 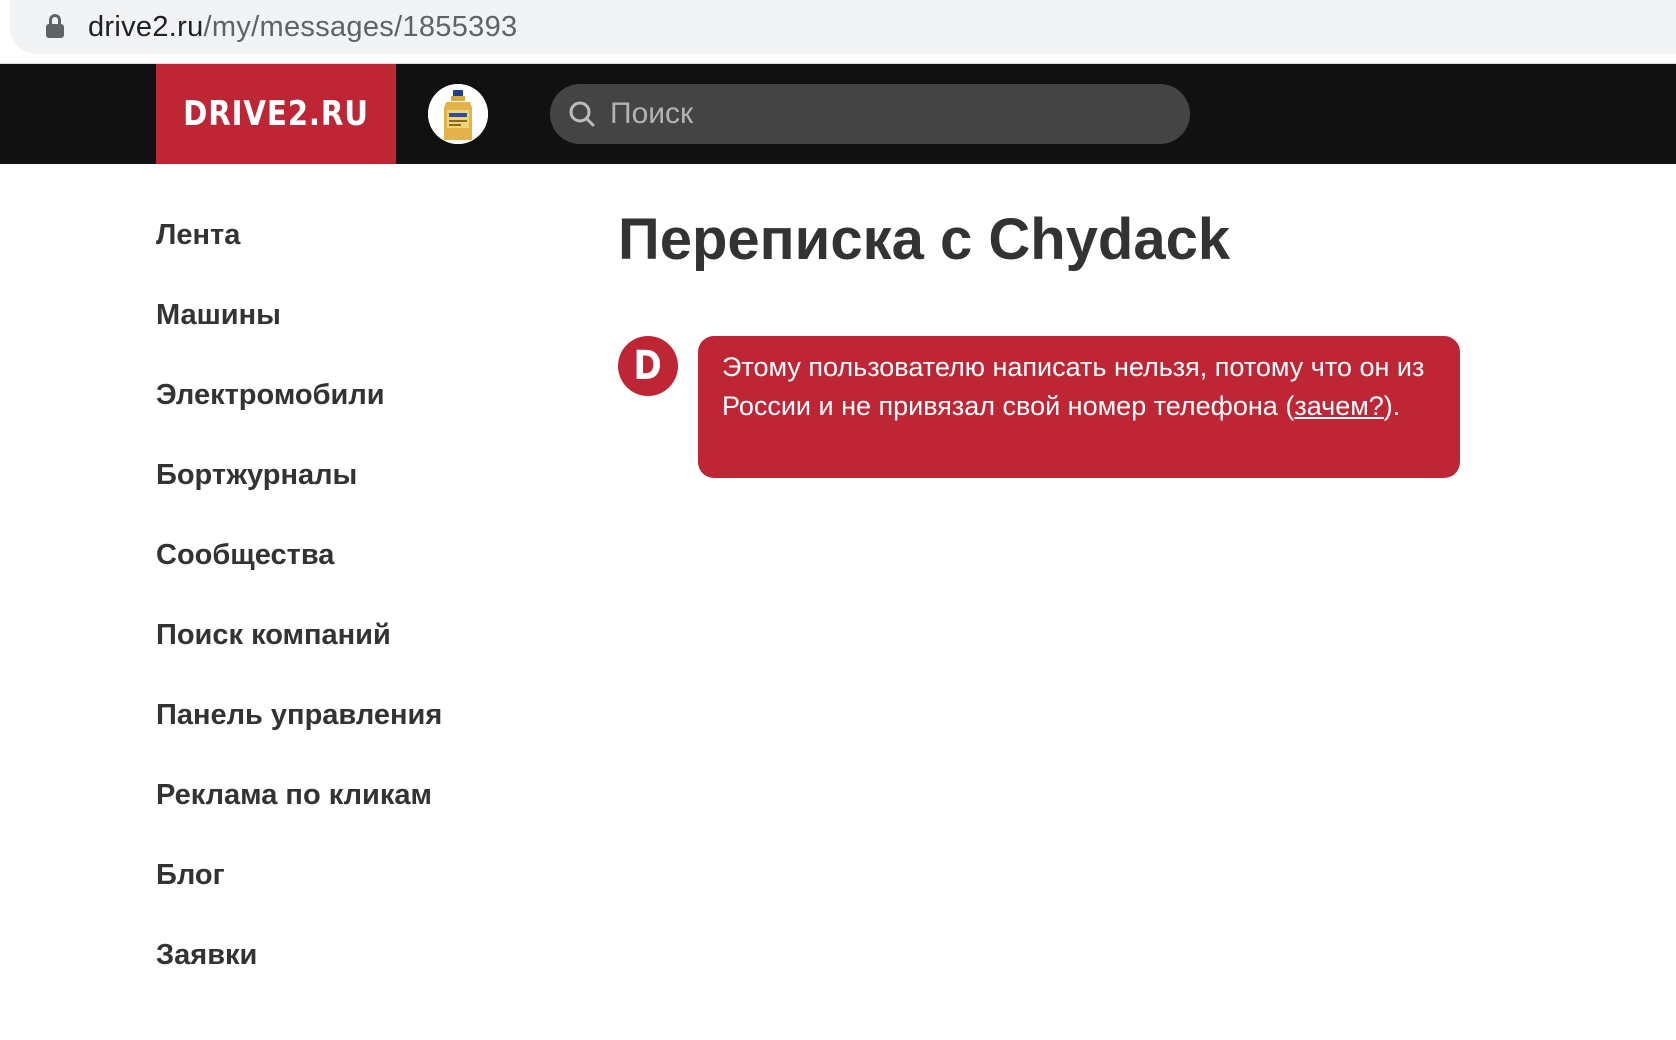 I want to click on sidebar-item-logbooks: Бортжурналы, so click(x=356, y=490).